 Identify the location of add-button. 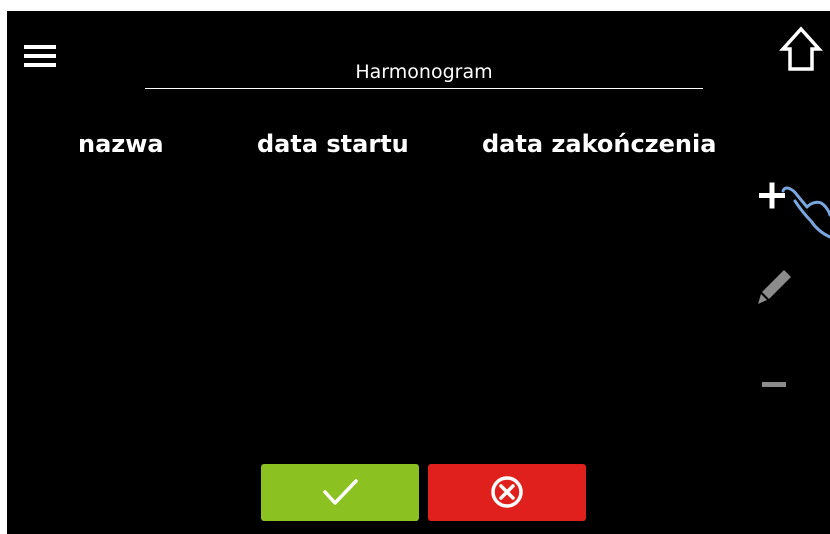
(792, 206).